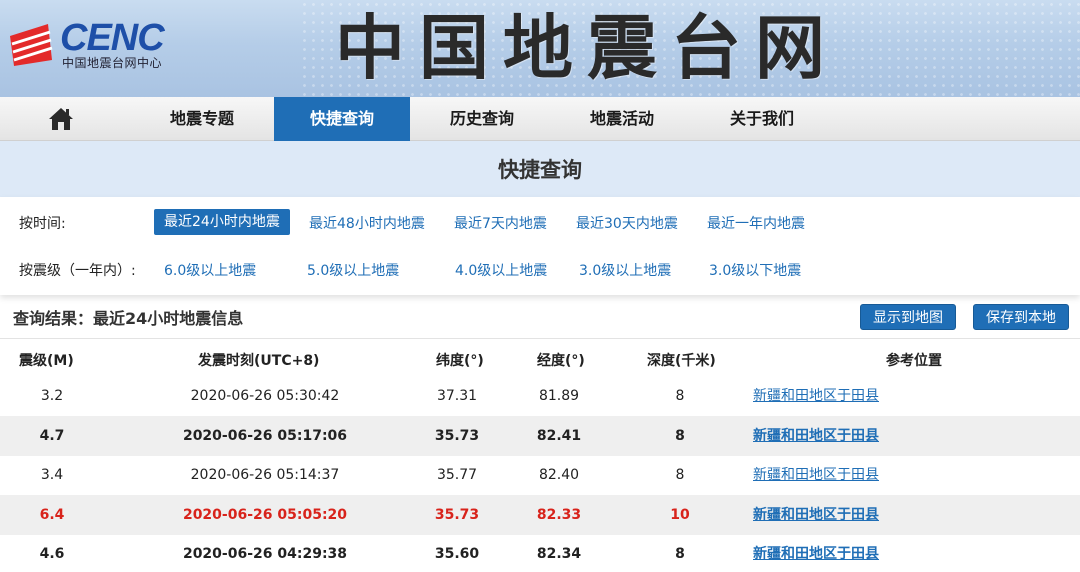 The image size is (1080, 572). What do you see at coordinates (627, 223) in the screenshot?
I see `time-option-30d: 最近30天内地震` at bounding box center [627, 223].